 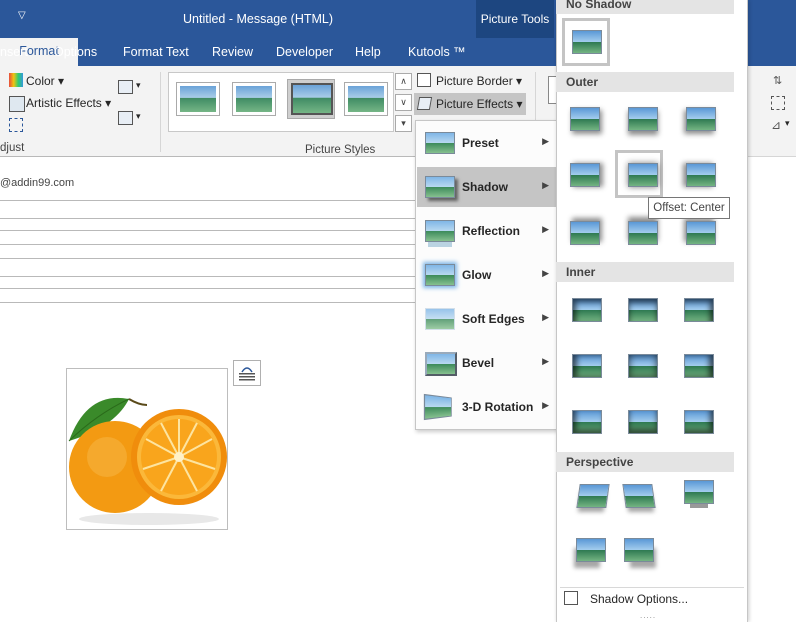 I want to click on menu-item-soft-edges: Soft Edges ▶, so click(x=486, y=319).